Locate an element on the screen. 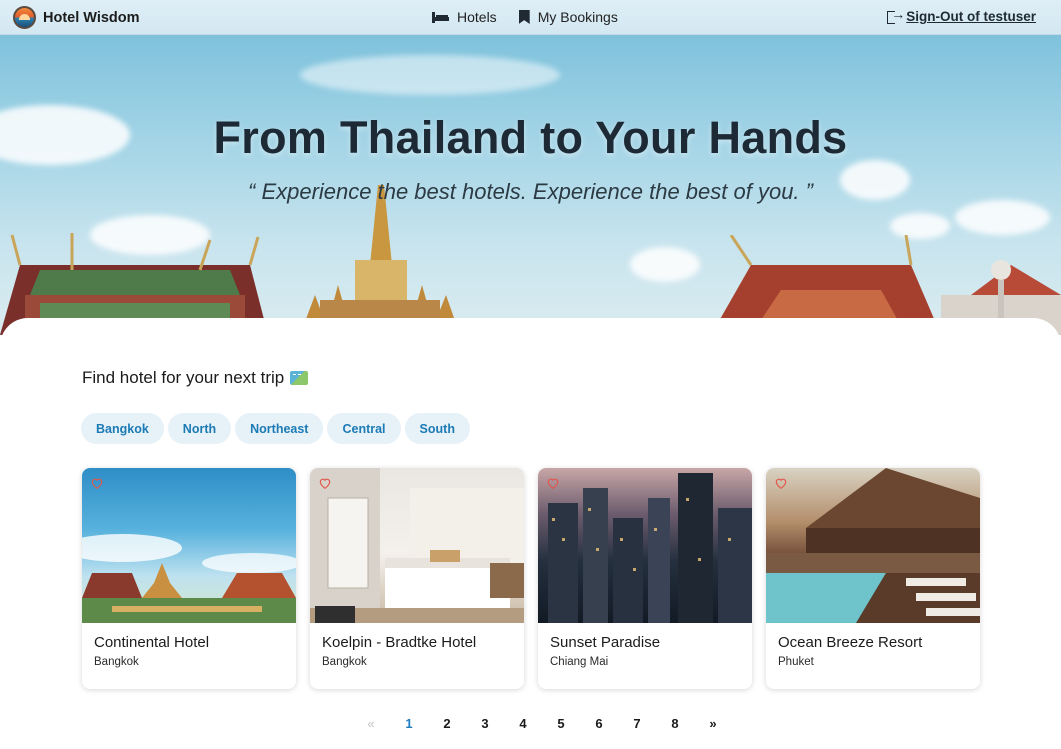  region-chip-south: South is located at coordinates (437, 428).